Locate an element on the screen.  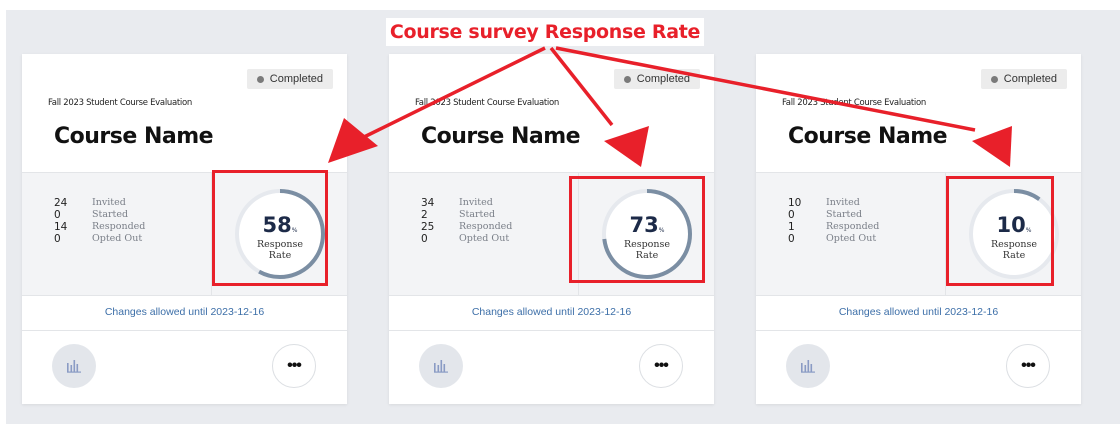
stat-started: 2 Started is located at coordinates (458, 215).